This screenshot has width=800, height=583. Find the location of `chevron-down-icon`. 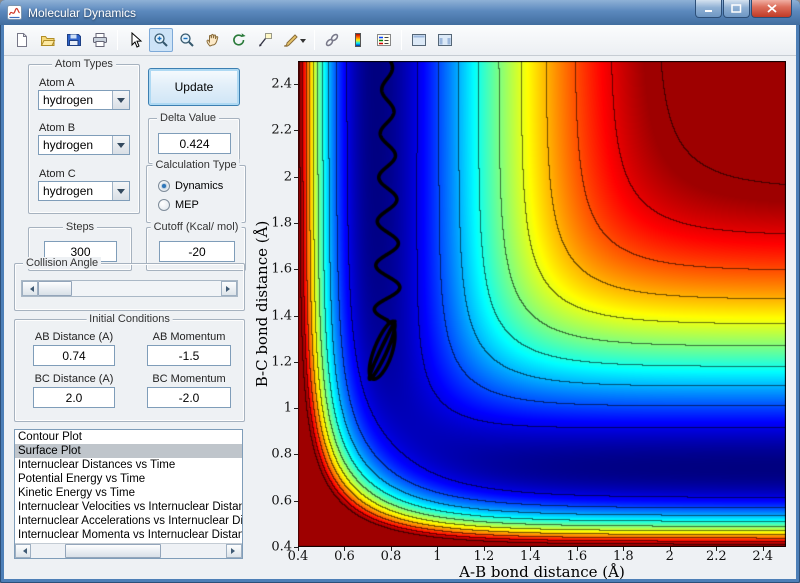

chevron-down-icon is located at coordinates (303, 42).